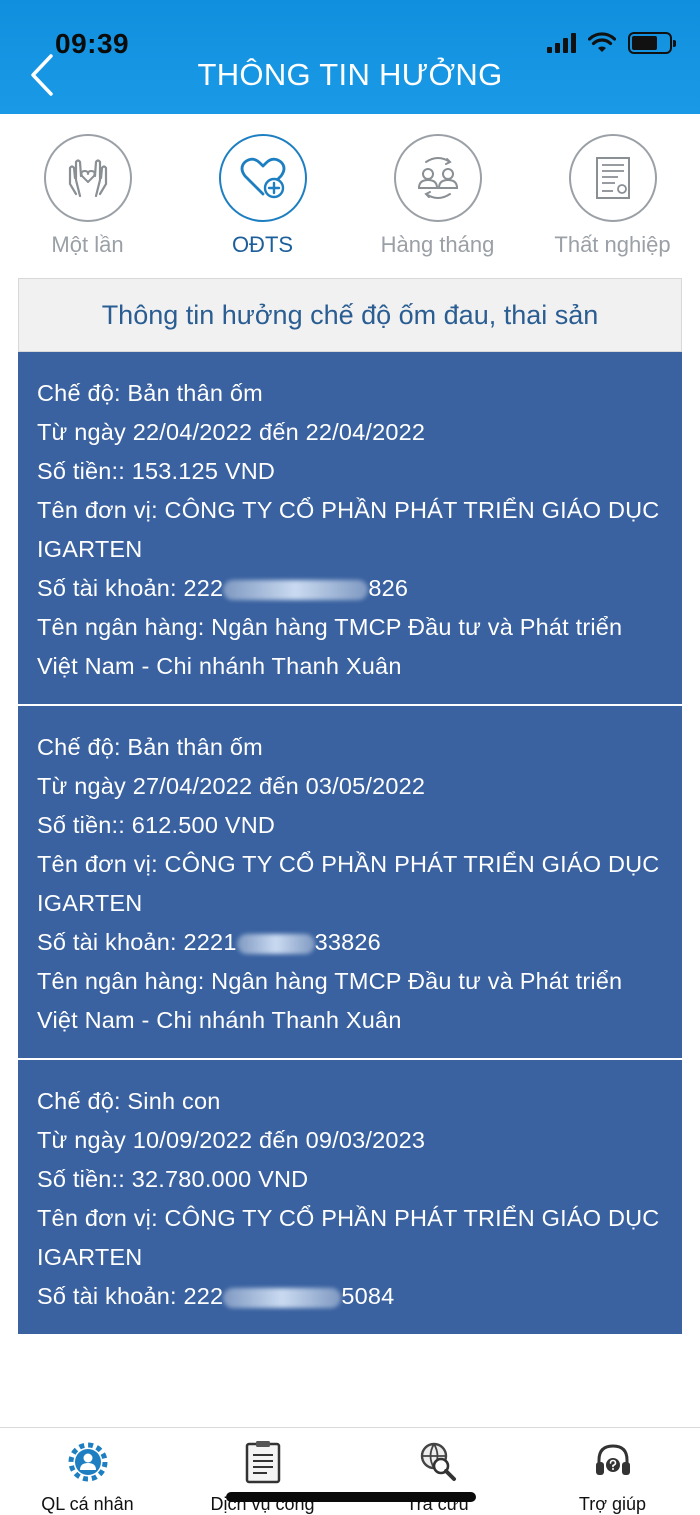 This screenshot has height=1515, width=700. I want to click on heart-plus-icon, so click(263, 178).